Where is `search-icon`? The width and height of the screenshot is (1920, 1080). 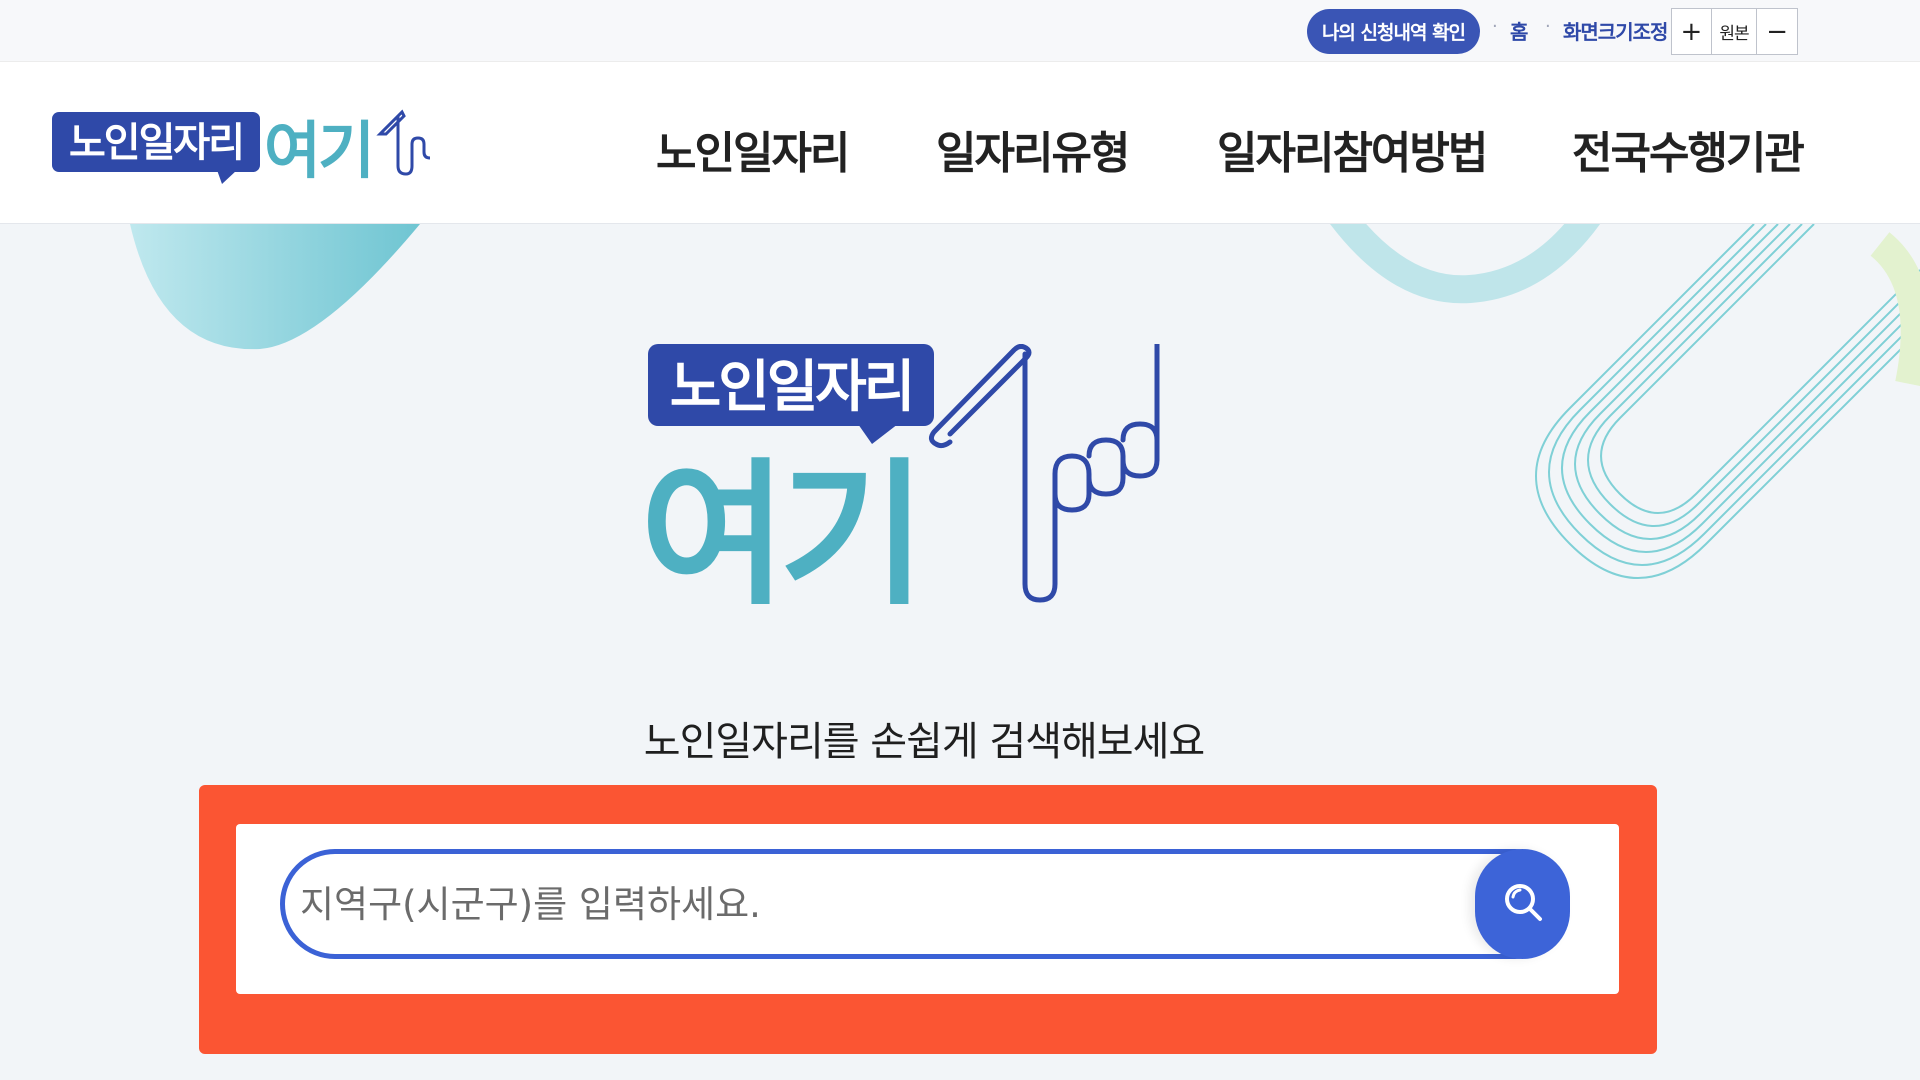
search-icon is located at coordinates (1523, 904).